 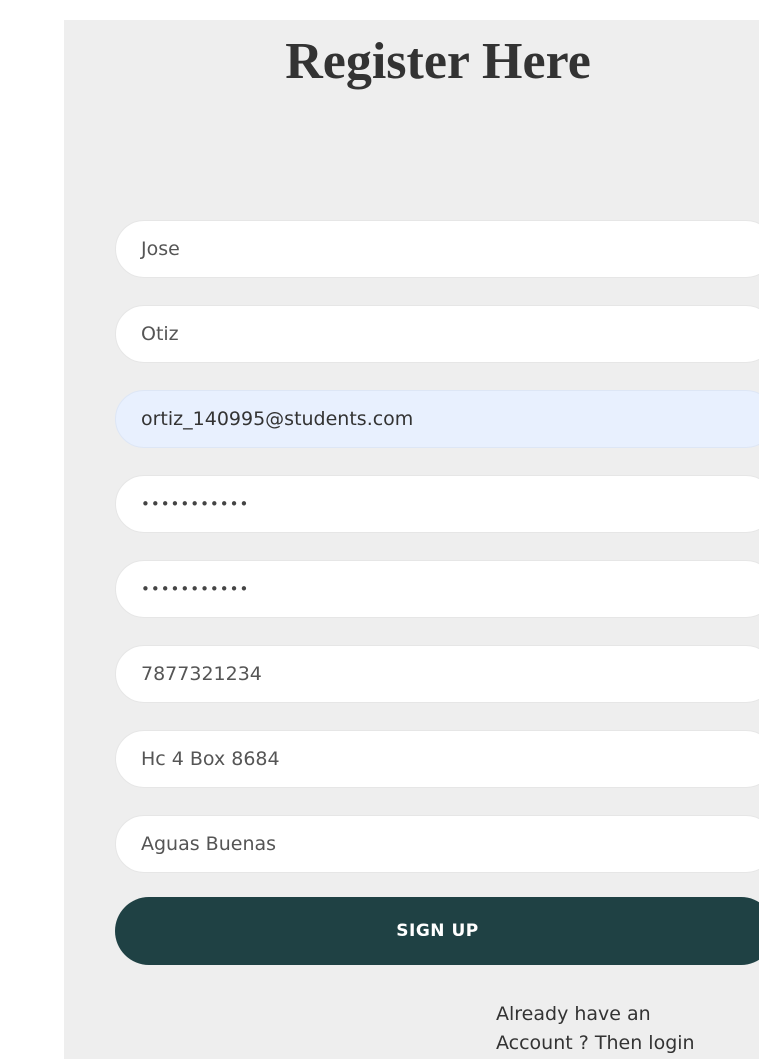 I want to click on city-input: Aguas Buenas, so click(x=437, y=844).